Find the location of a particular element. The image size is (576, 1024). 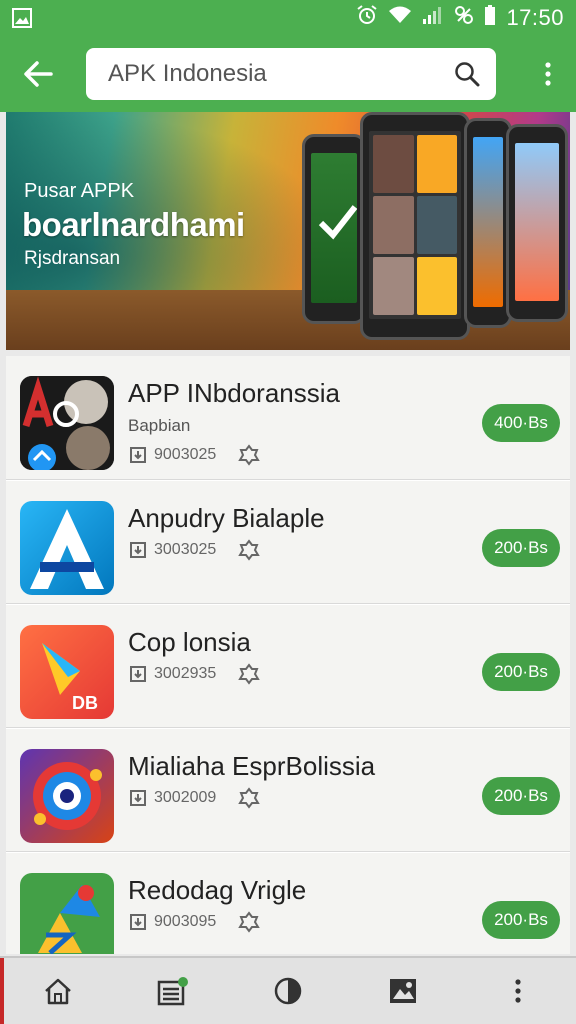

nav-list is located at coordinates (173, 991).